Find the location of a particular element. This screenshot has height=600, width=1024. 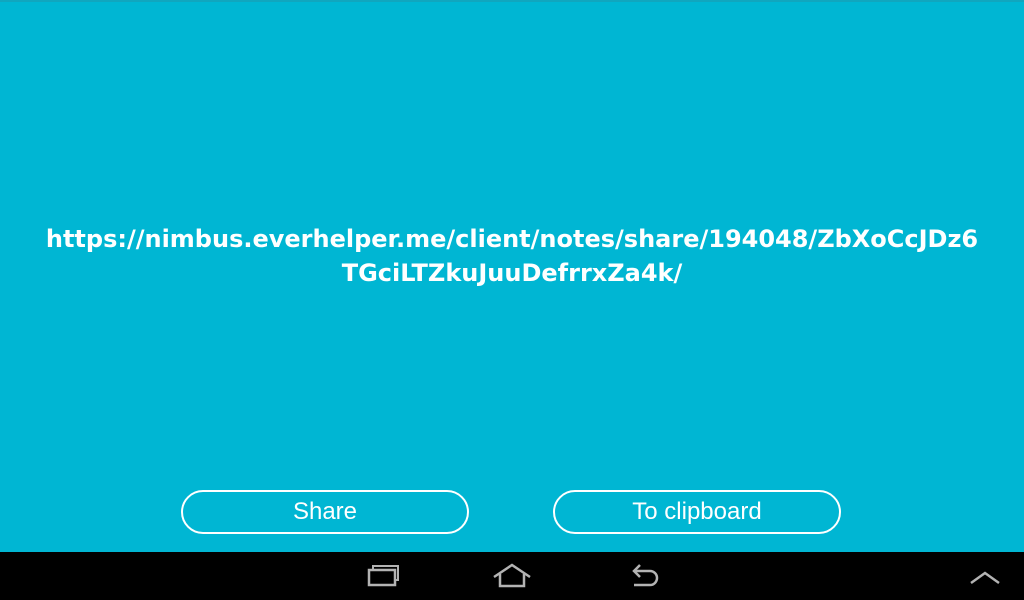

back-button is located at coordinates (642, 576).